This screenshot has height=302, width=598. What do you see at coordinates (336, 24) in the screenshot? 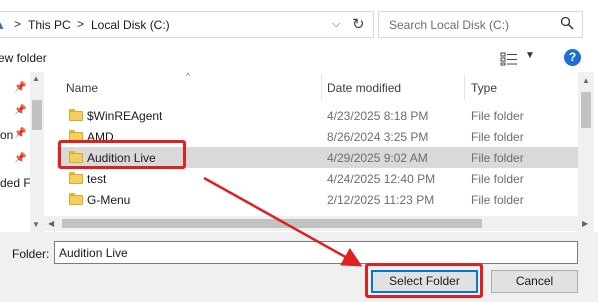
I see `address-history-chevron-icon: ⌵` at bounding box center [336, 24].